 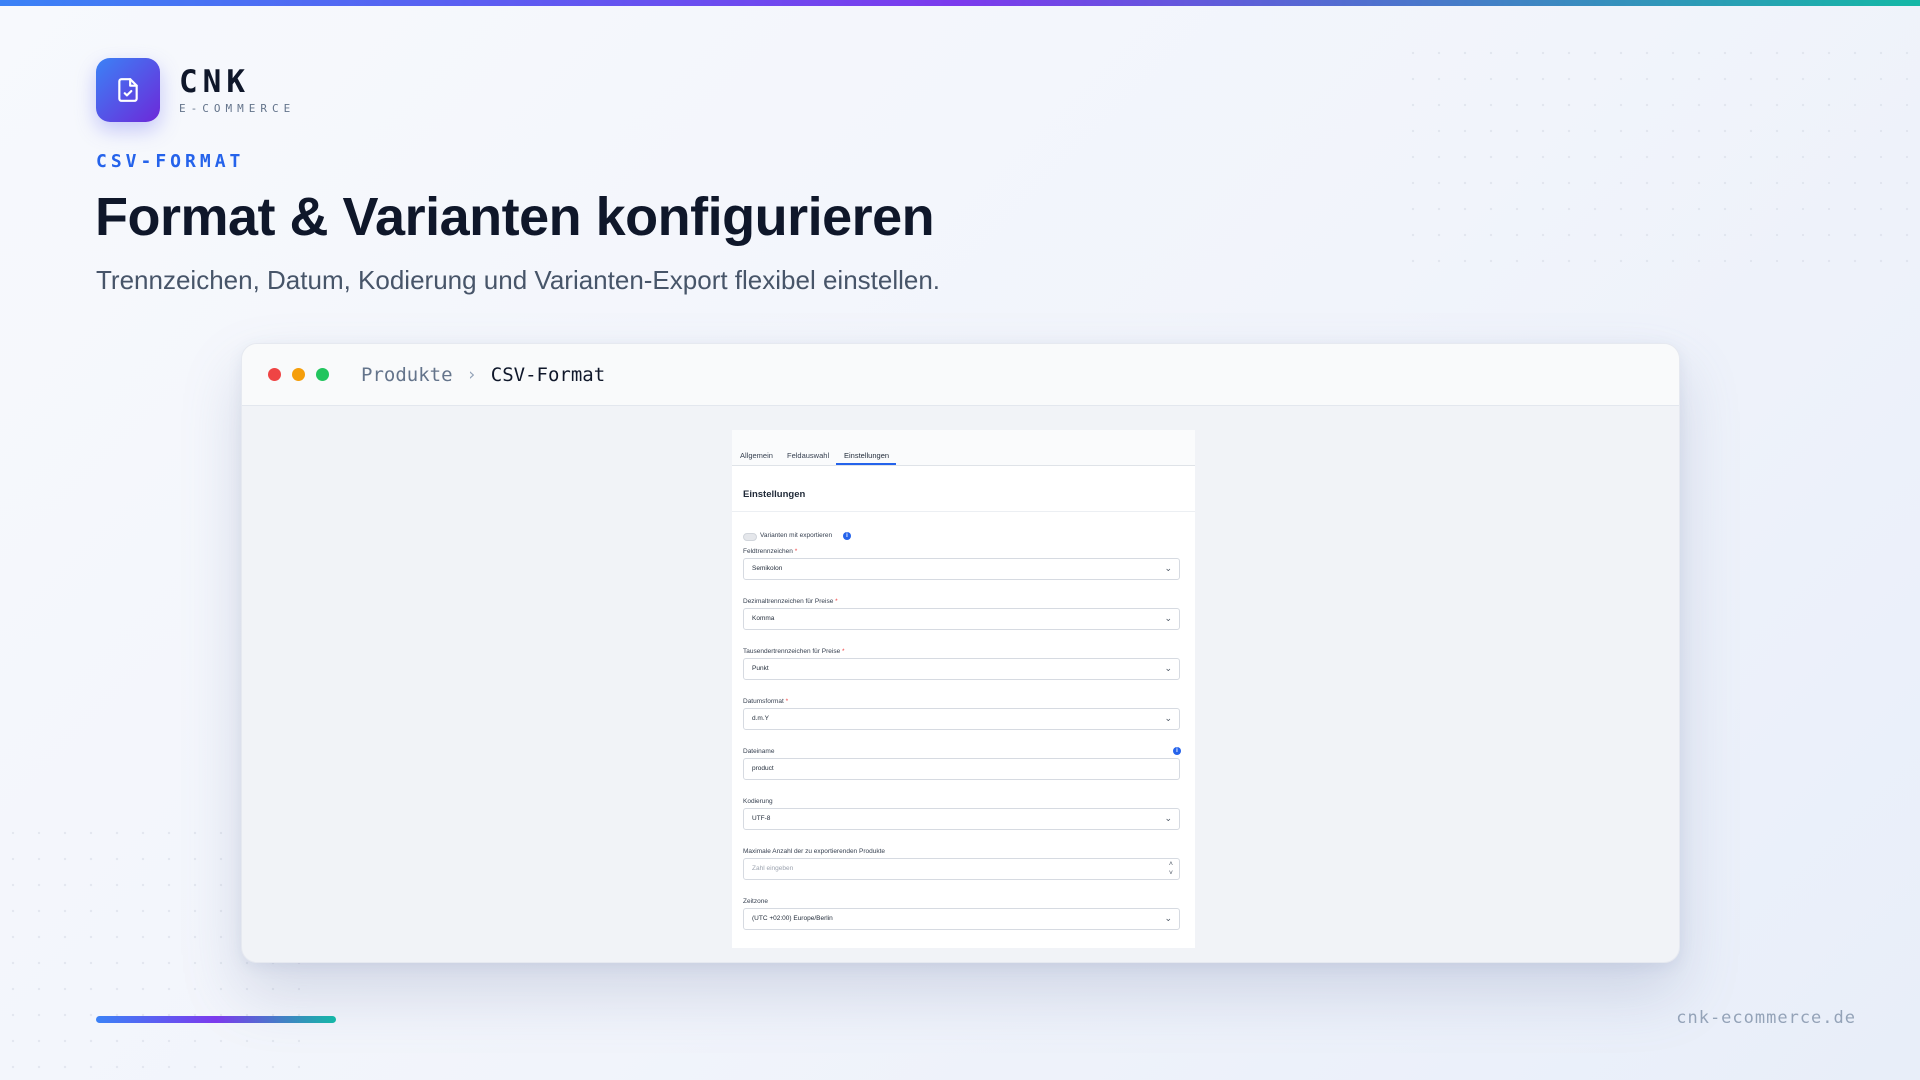 I want to click on brand-tagline: E-COMMERCE, so click(x=237, y=108).